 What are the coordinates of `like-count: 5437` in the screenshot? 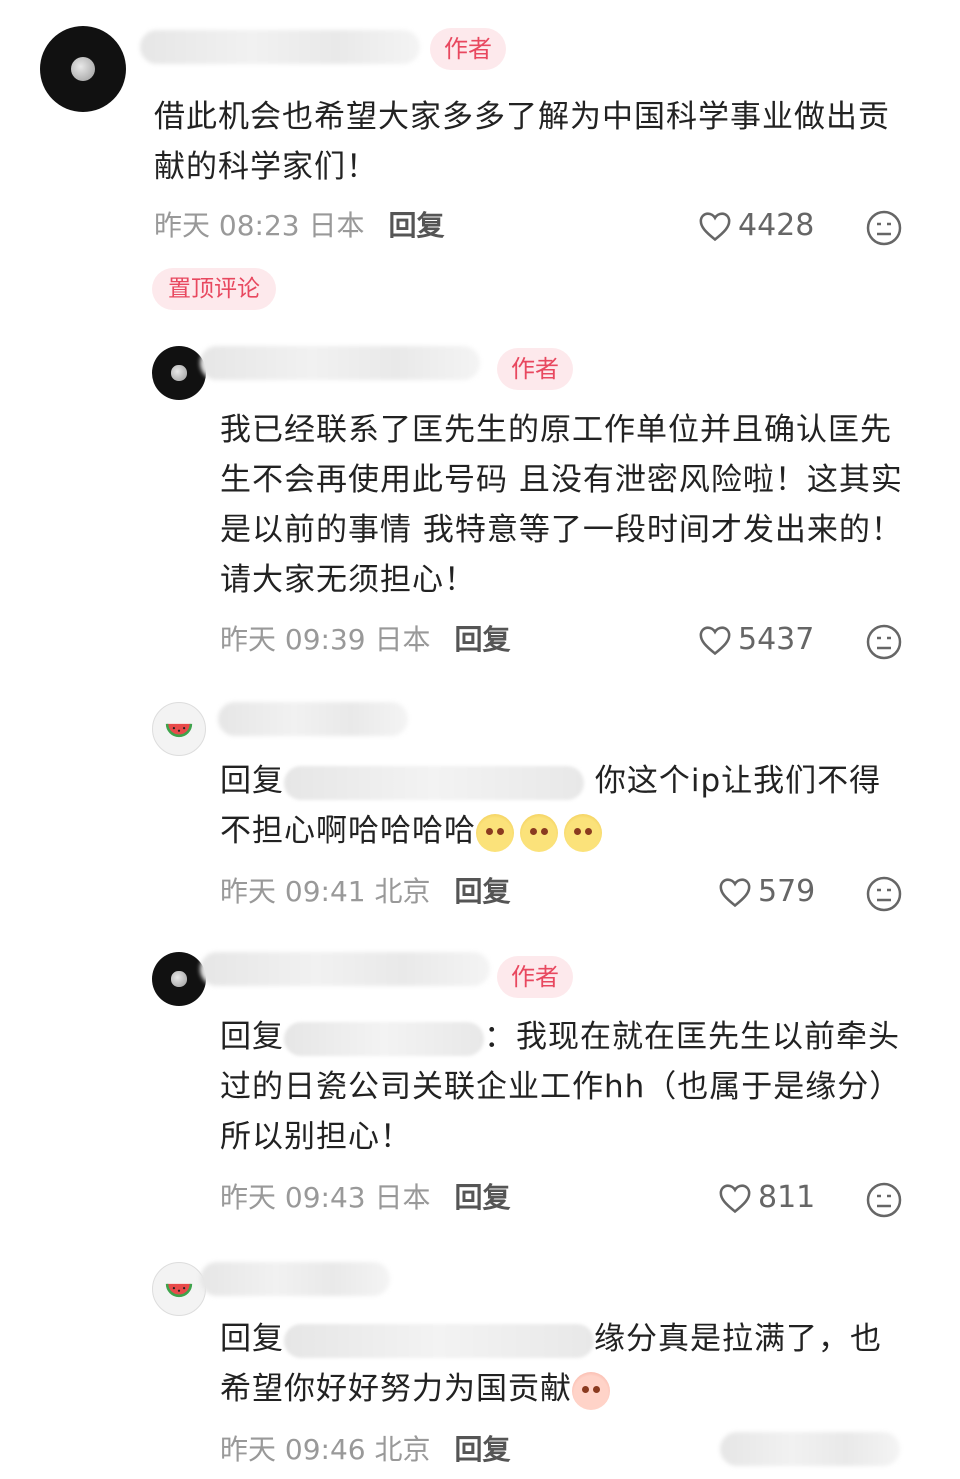 It's located at (776, 639).